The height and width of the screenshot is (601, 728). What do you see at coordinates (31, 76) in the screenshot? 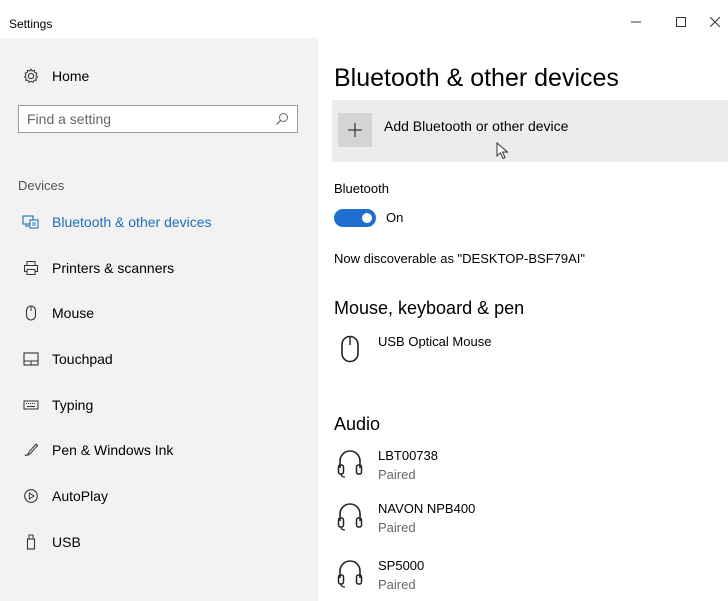
I see `gear-icon` at bounding box center [31, 76].